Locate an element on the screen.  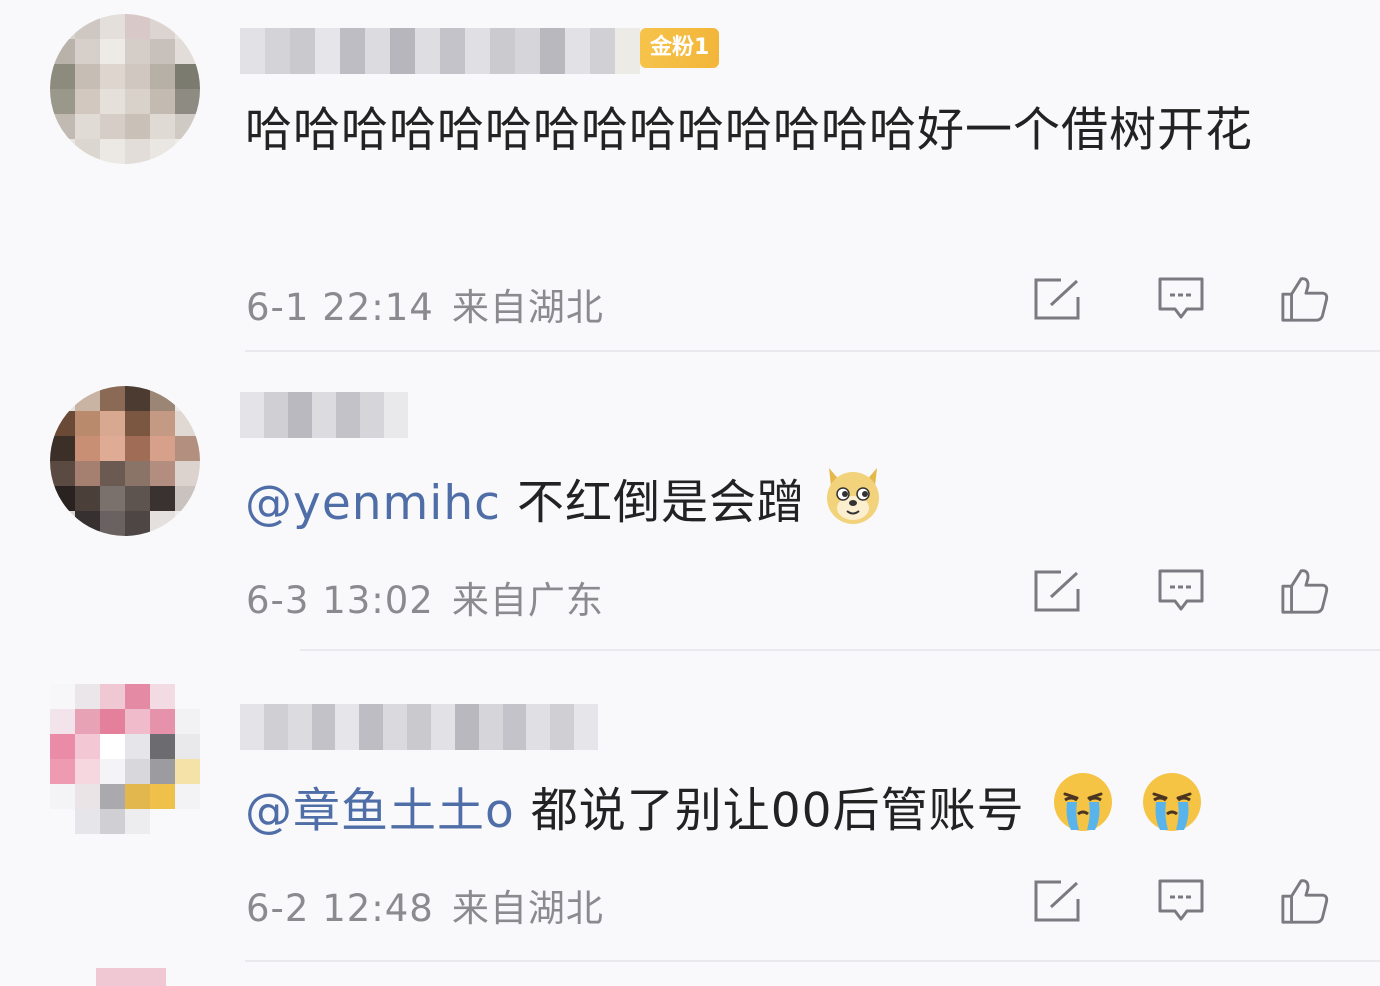
comment-location: 来自广东 is located at coordinates (527, 600).